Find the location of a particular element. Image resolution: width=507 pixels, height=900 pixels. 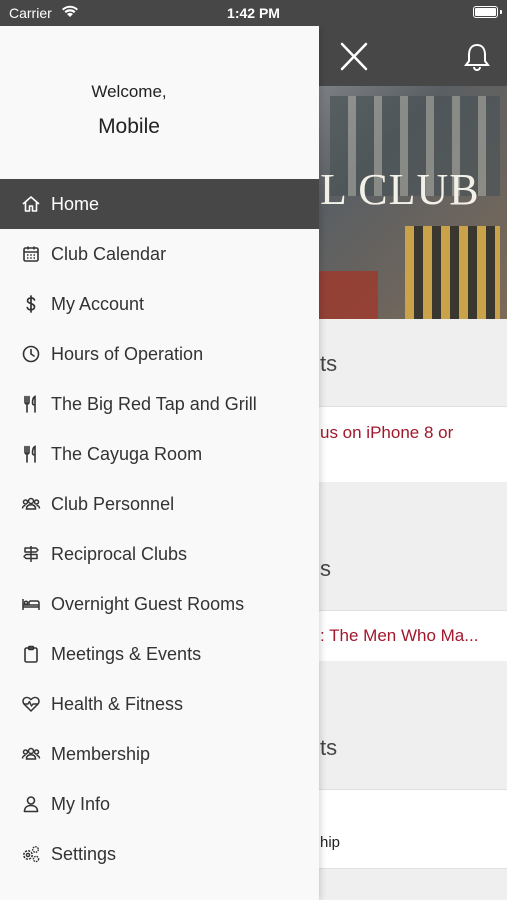

menu-item-label: Home is located at coordinates (75, 203).